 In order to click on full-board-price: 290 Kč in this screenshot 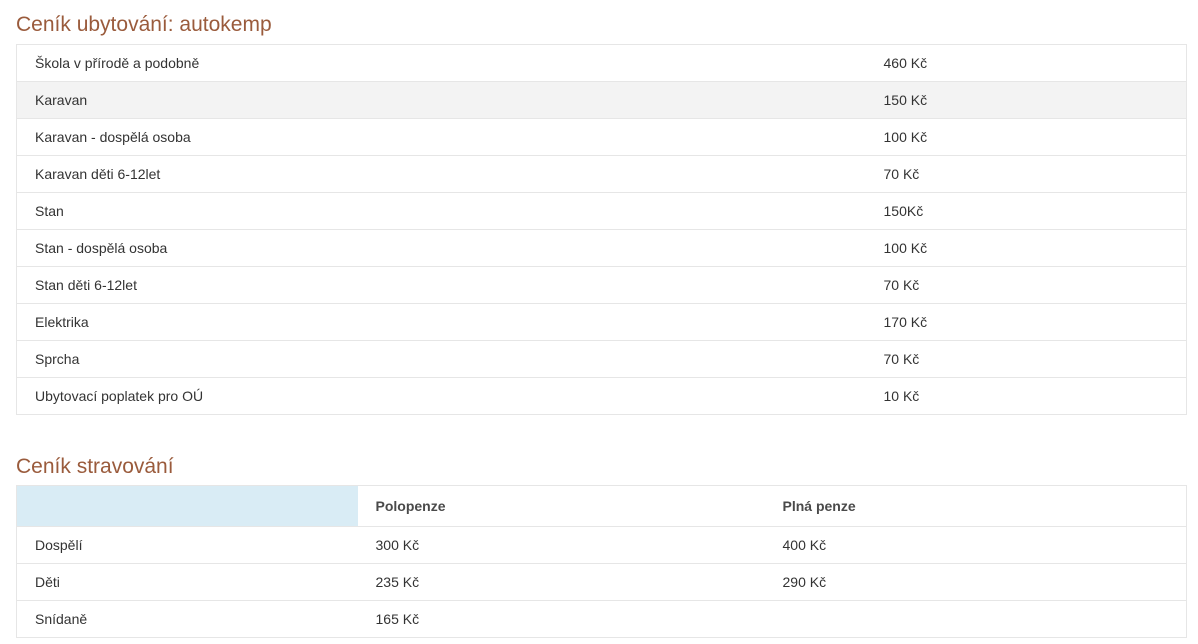, I will do `click(975, 582)`.